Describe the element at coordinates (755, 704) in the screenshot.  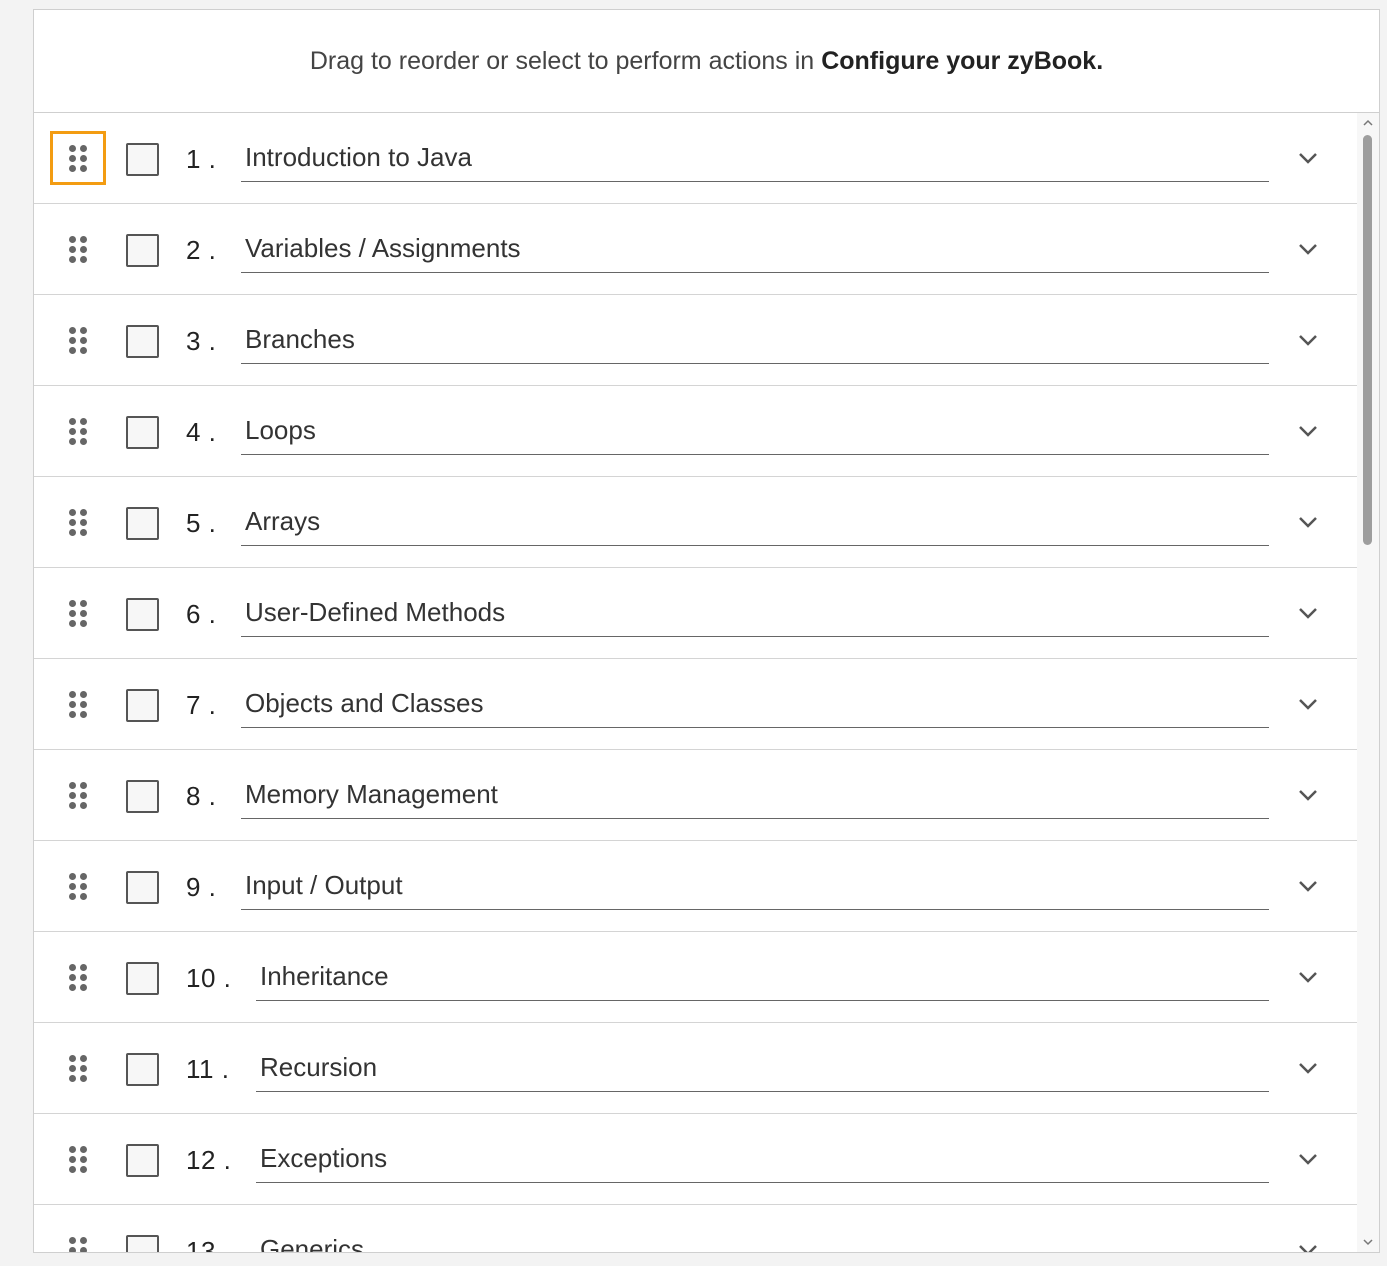
I see `chapter-title-field: Objects and Classes` at that location.